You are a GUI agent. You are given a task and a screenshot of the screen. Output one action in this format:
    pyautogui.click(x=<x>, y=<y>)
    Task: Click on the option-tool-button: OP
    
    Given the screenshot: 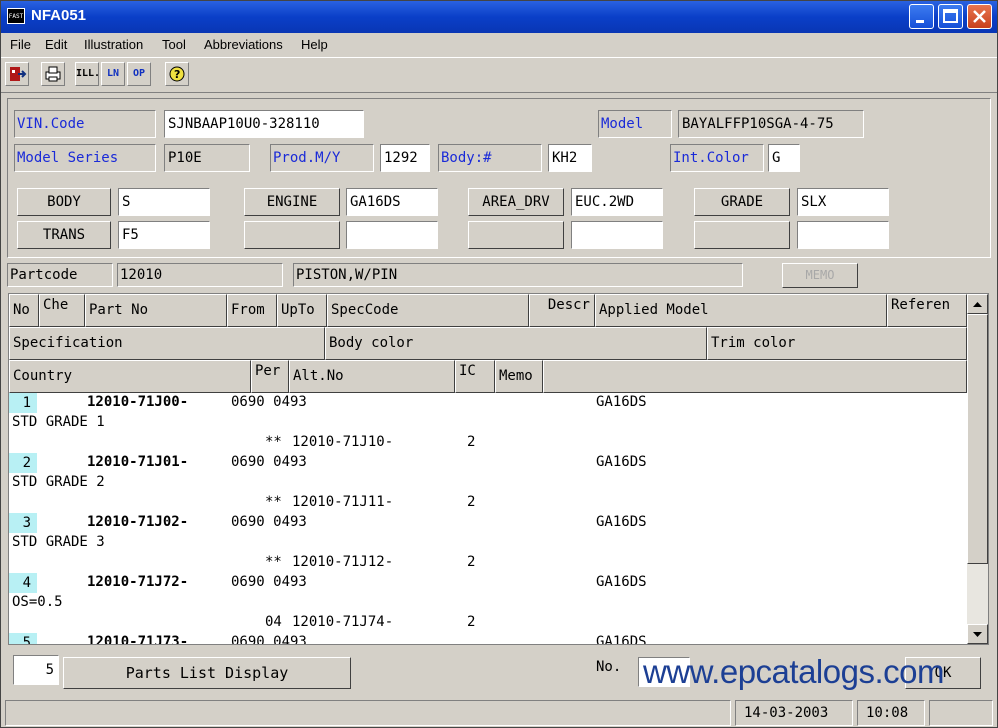 What is the action you would take?
    pyautogui.click(x=139, y=74)
    